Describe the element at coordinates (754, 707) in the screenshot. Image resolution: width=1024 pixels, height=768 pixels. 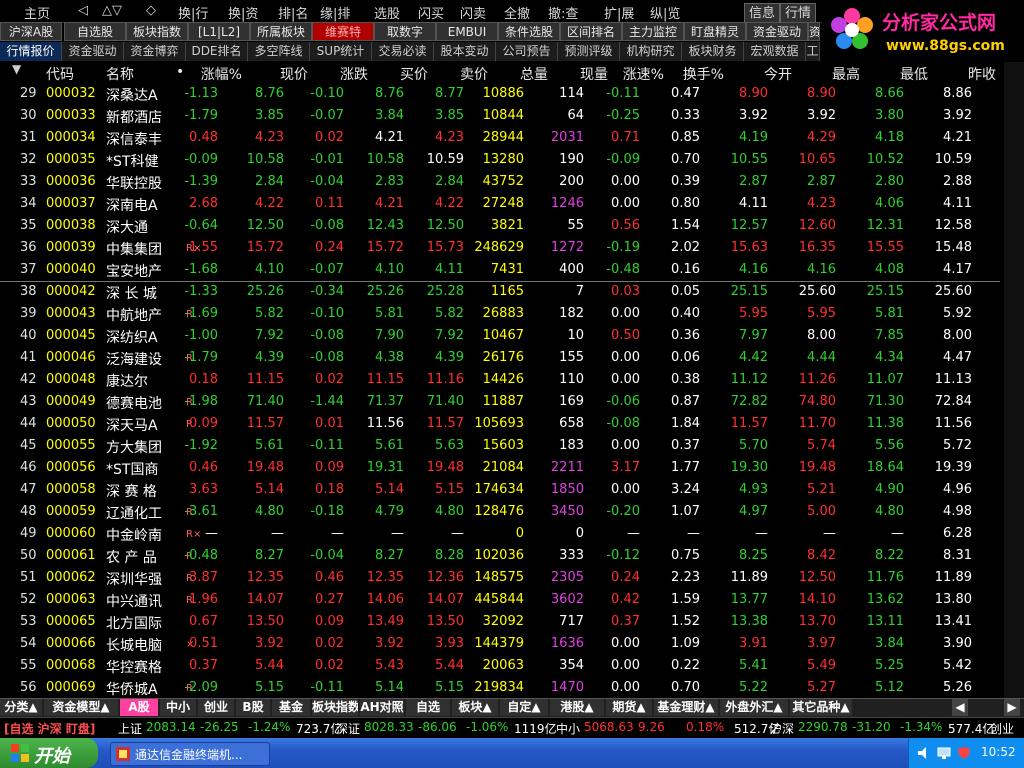
I see `bottom-tab-15: 外盘外汇▲` at that location.